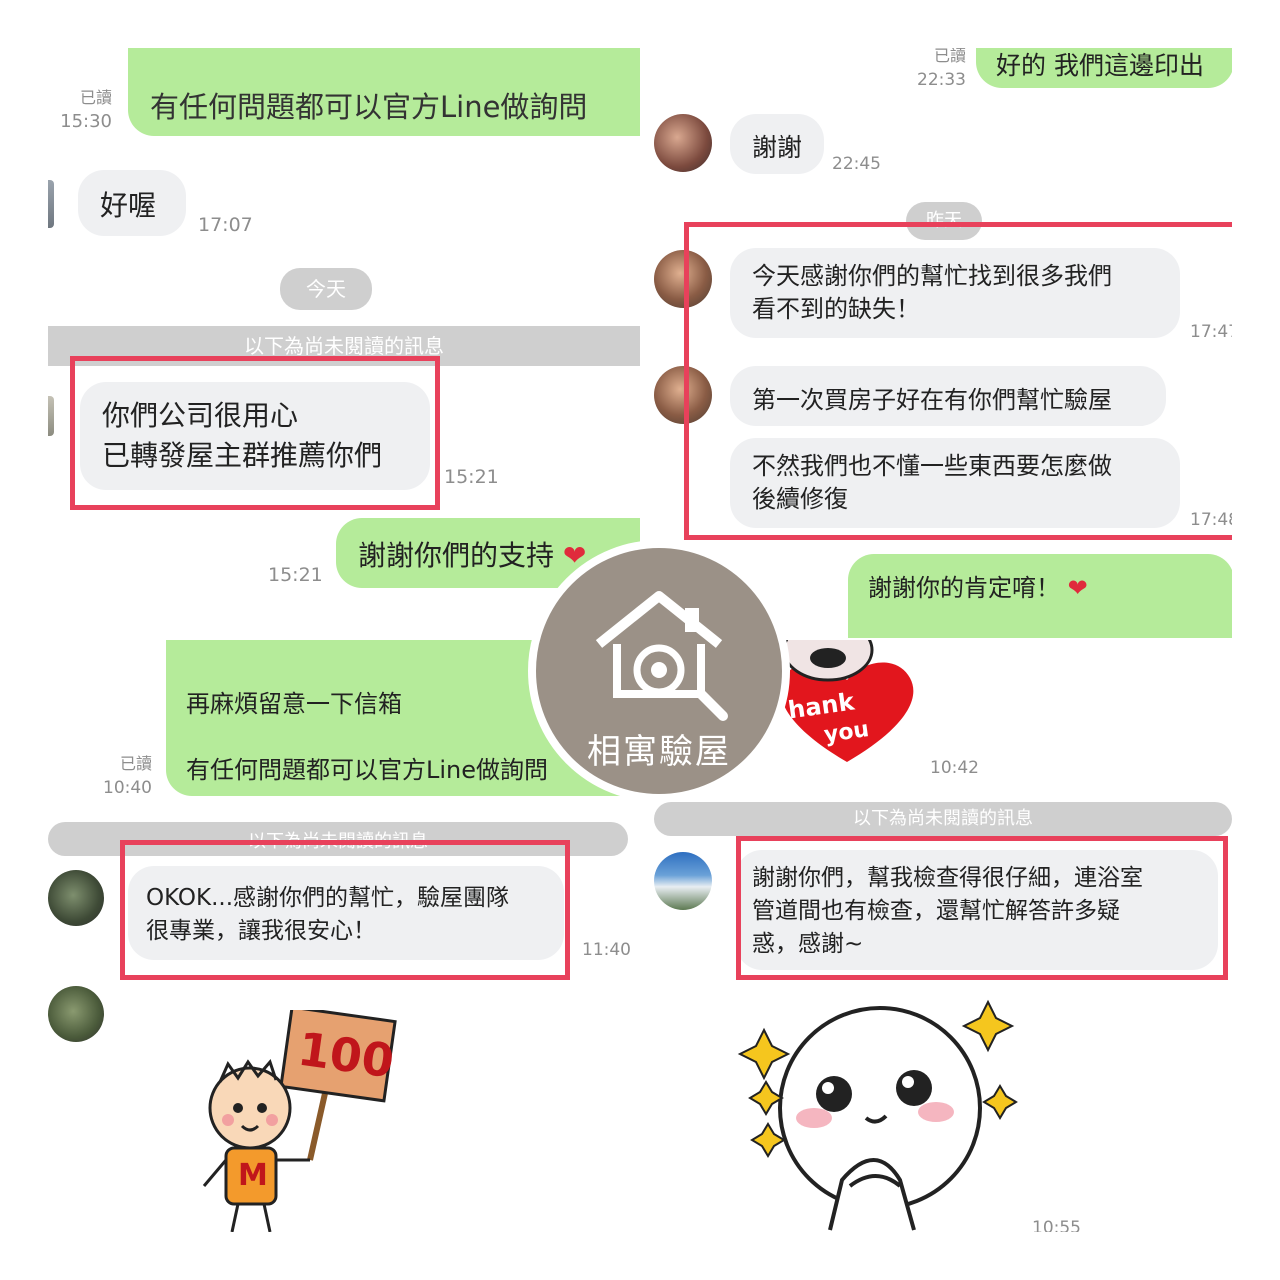 This screenshot has height=1280, width=1280. I want to click on sticker-shirt-text: M, so click(253, 1175).